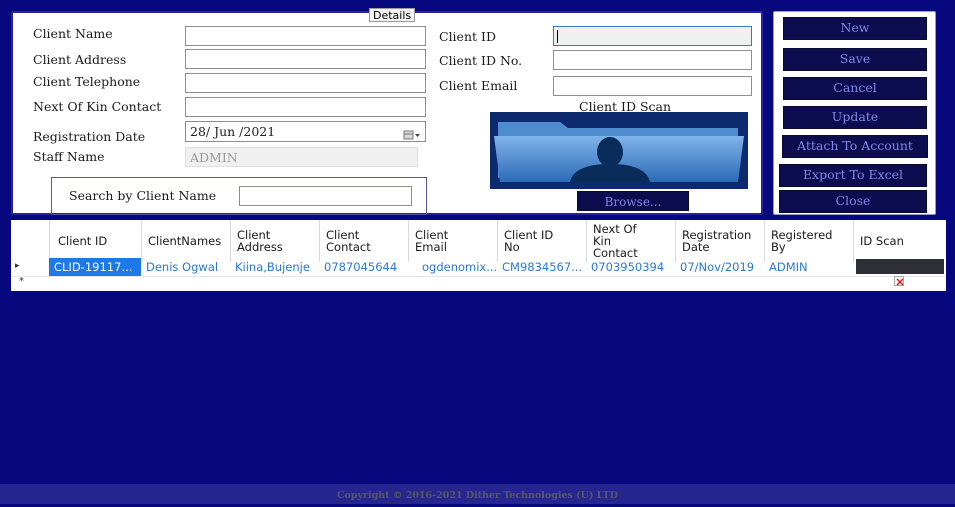  Describe the element at coordinates (244, 189) in the screenshot. I see `search-value` at that location.